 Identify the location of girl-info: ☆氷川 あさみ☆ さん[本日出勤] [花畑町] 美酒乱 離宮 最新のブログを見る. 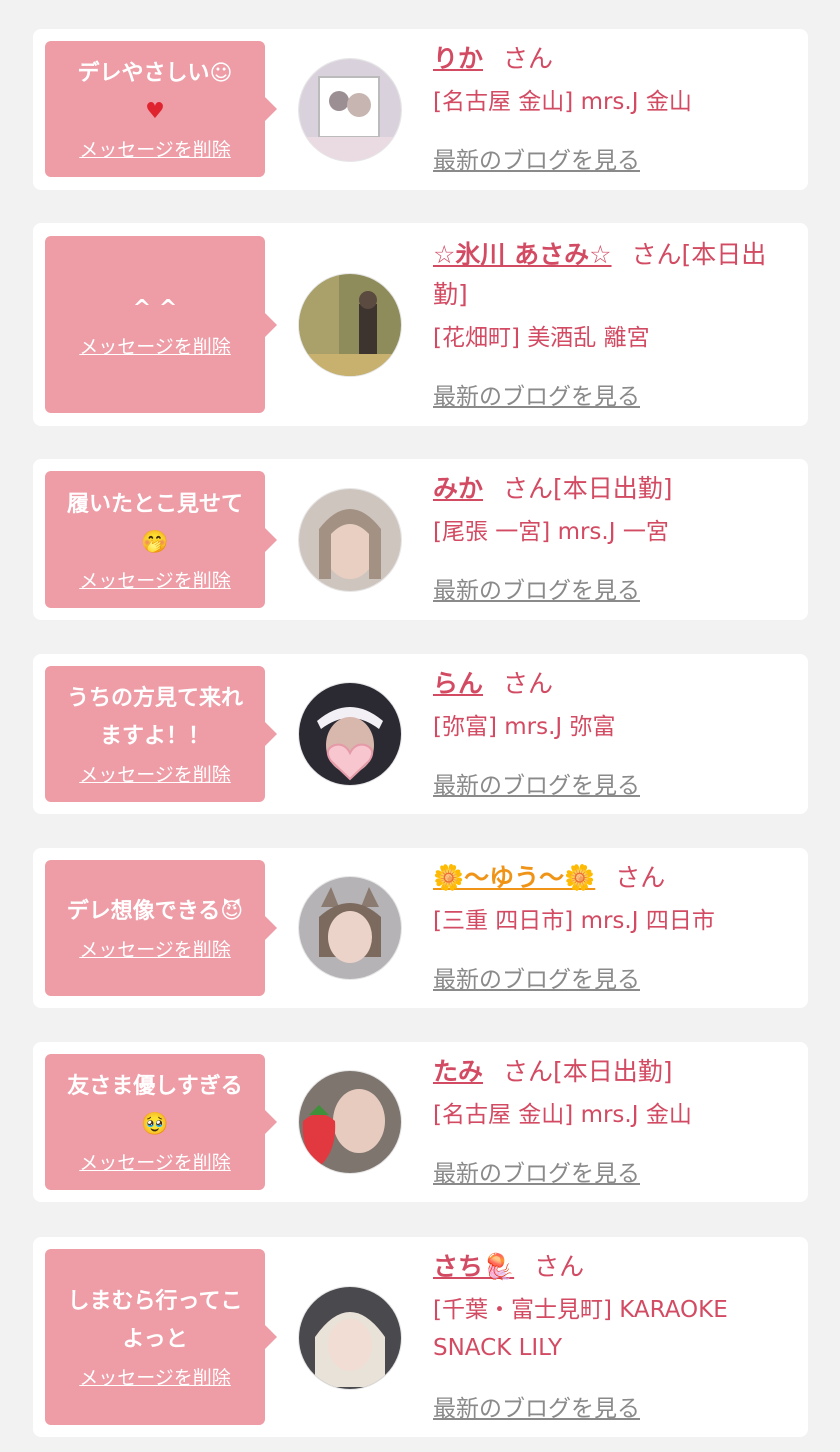
(615, 322).